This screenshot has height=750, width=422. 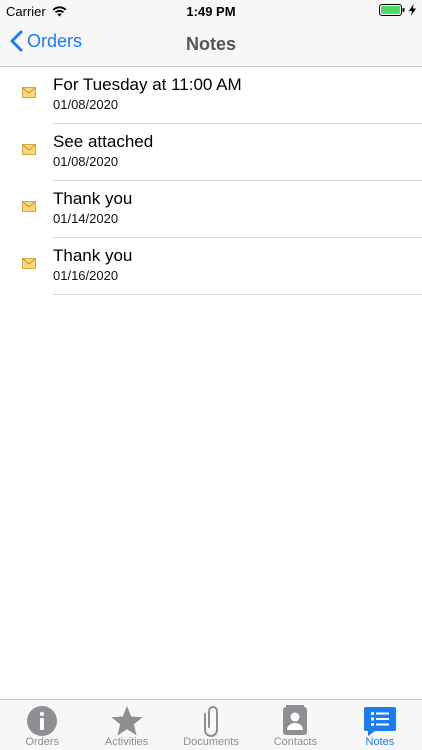 I want to click on list-item: Thank you 01/16/2020, so click(x=211, y=266).